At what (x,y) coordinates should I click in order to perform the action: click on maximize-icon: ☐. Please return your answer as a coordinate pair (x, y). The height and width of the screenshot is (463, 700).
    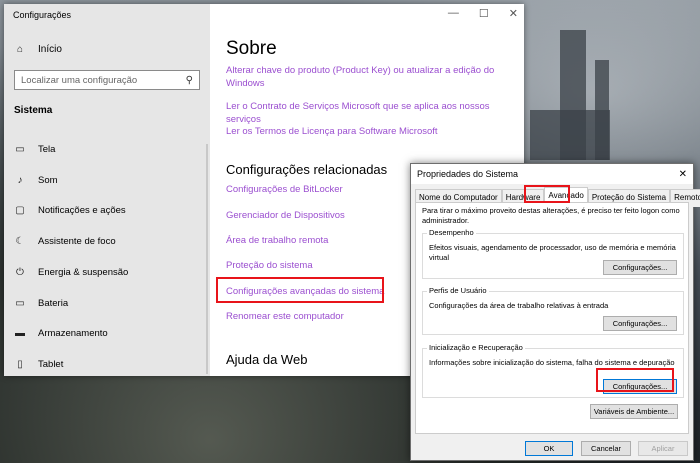
    Looking at the image, I should click on (484, 13).